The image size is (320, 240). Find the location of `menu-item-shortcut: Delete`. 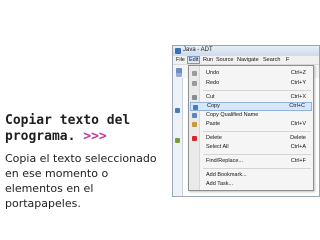

menu-item-shortcut: Delete is located at coordinates (298, 138).